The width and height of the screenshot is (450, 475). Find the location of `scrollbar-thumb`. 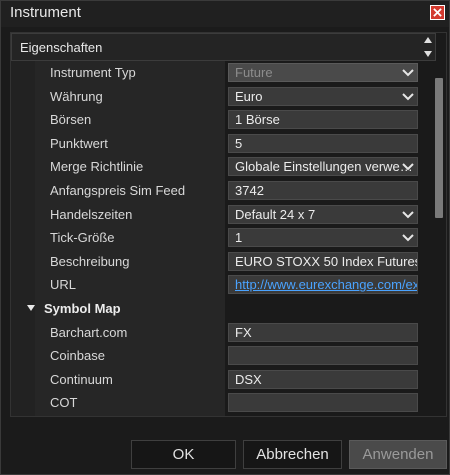

scrollbar-thumb is located at coordinates (439, 148).